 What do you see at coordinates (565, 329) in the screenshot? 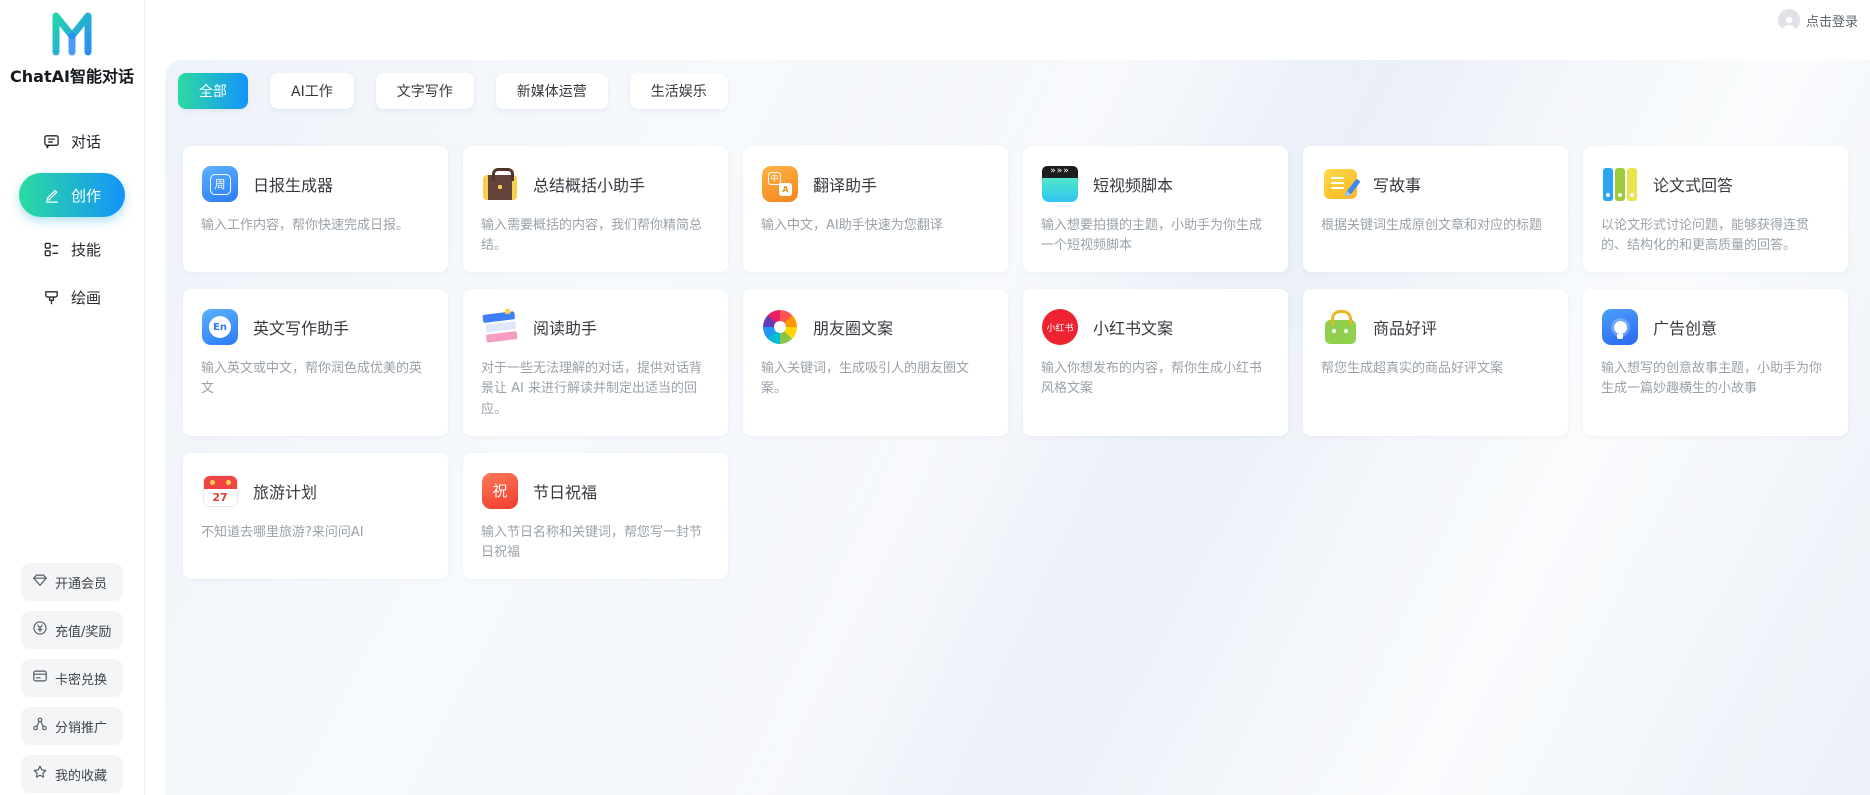
I see `card-title: 阅读助手` at bounding box center [565, 329].